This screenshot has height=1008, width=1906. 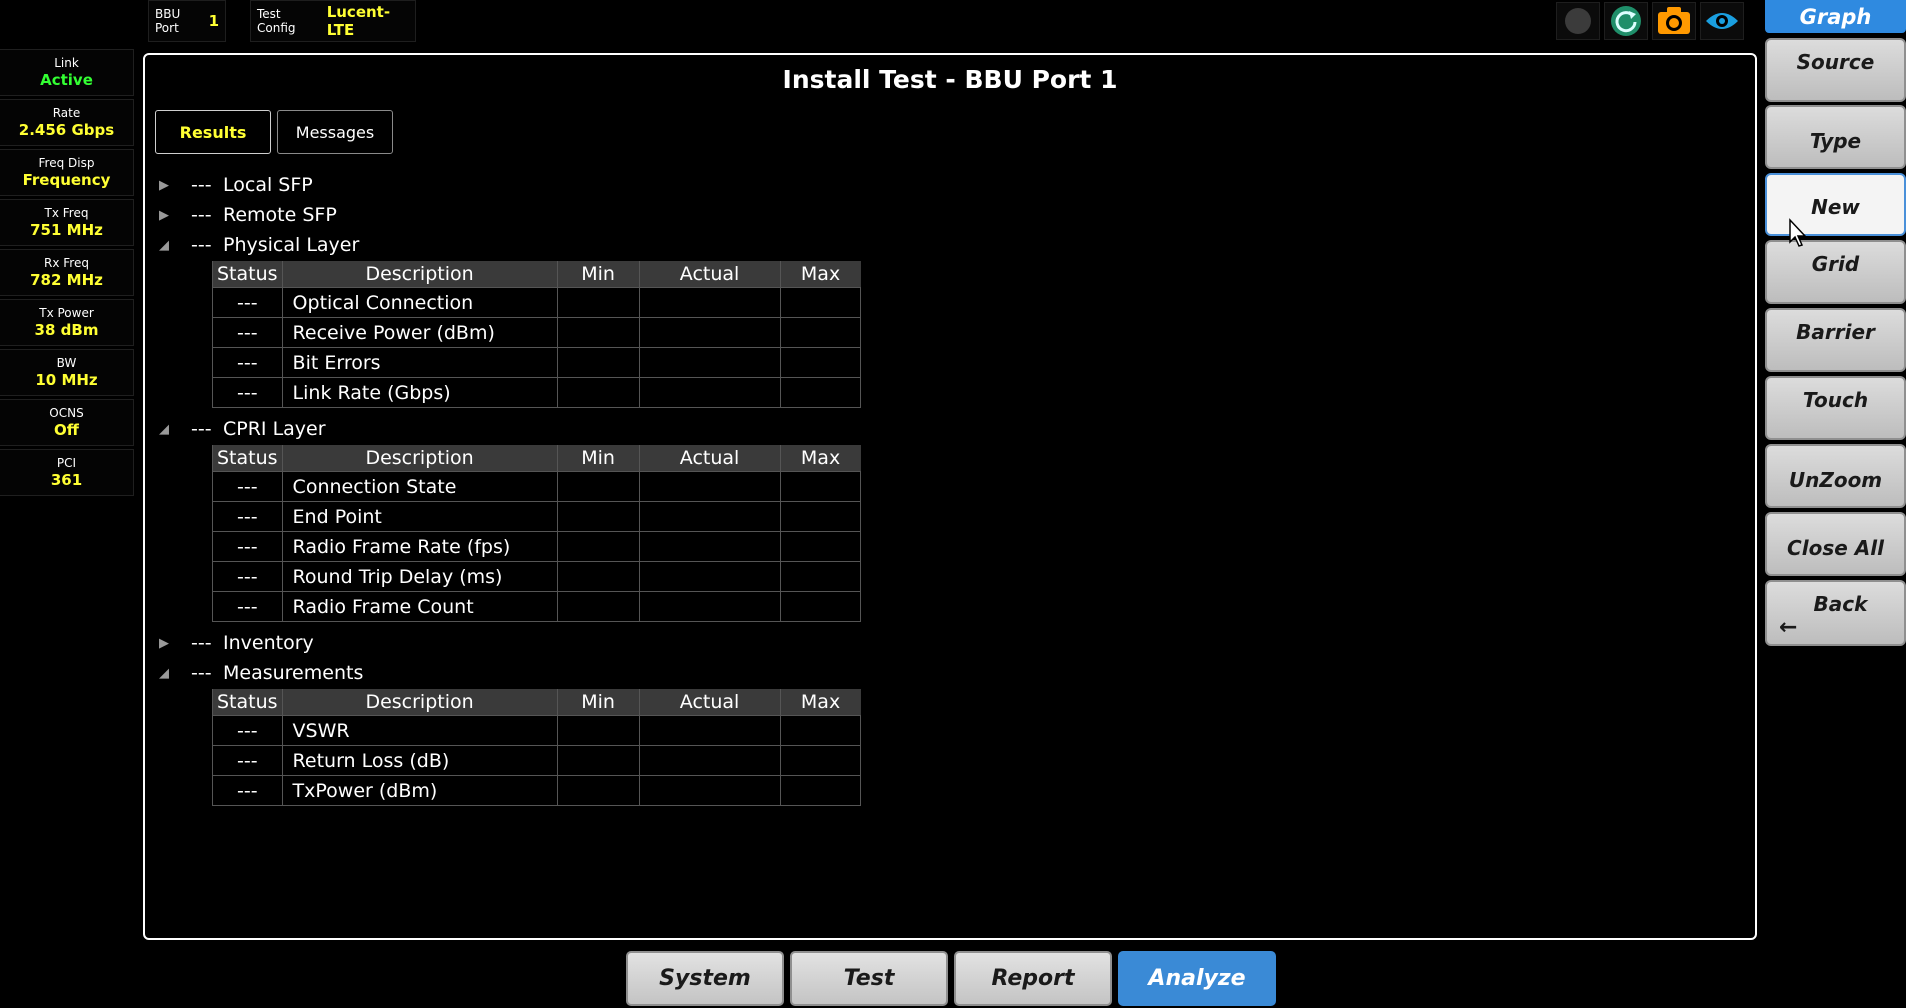 What do you see at coordinates (537, 730) in the screenshot?
I see `table-row: --- VSWR` at bounding box center [537, 730].